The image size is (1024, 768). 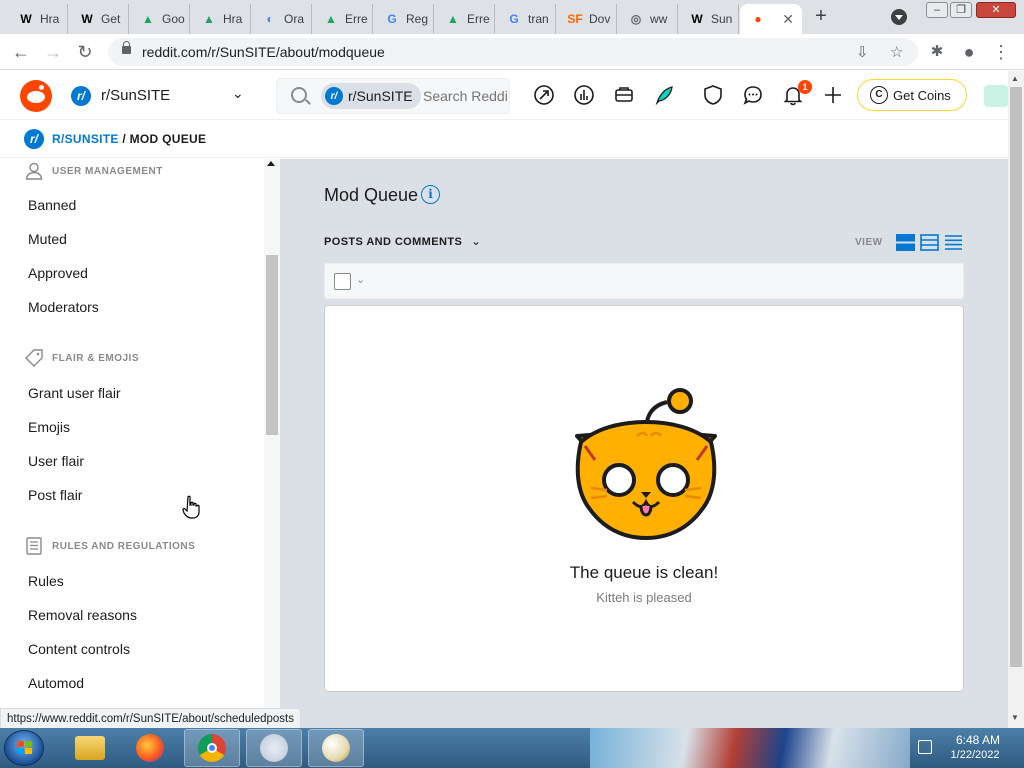 What do you see at coordinates (805, 87) in the screenshot?
I see `notification-count-badge: 1` at bounding box center [805, 87].